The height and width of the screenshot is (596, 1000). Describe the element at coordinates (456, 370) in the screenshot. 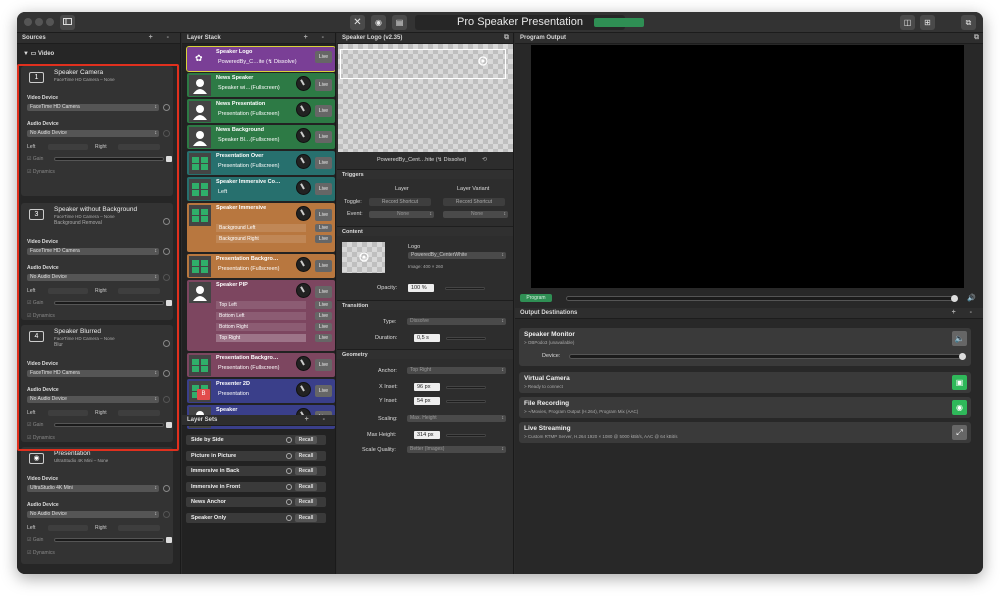

I see `anchor-select: Top Right` at that location.